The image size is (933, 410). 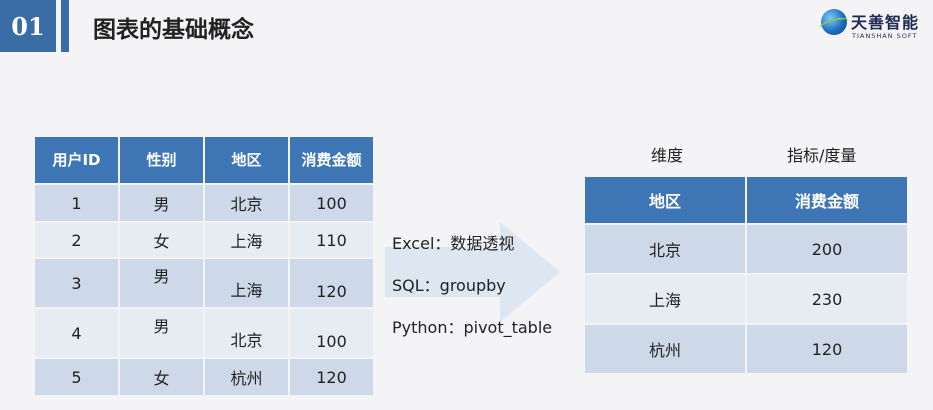 What do you see at coordinates (204, 377) in the screenshot?
I see `table-row: 5 女 杭州 120` at bounding box center [204, 377].